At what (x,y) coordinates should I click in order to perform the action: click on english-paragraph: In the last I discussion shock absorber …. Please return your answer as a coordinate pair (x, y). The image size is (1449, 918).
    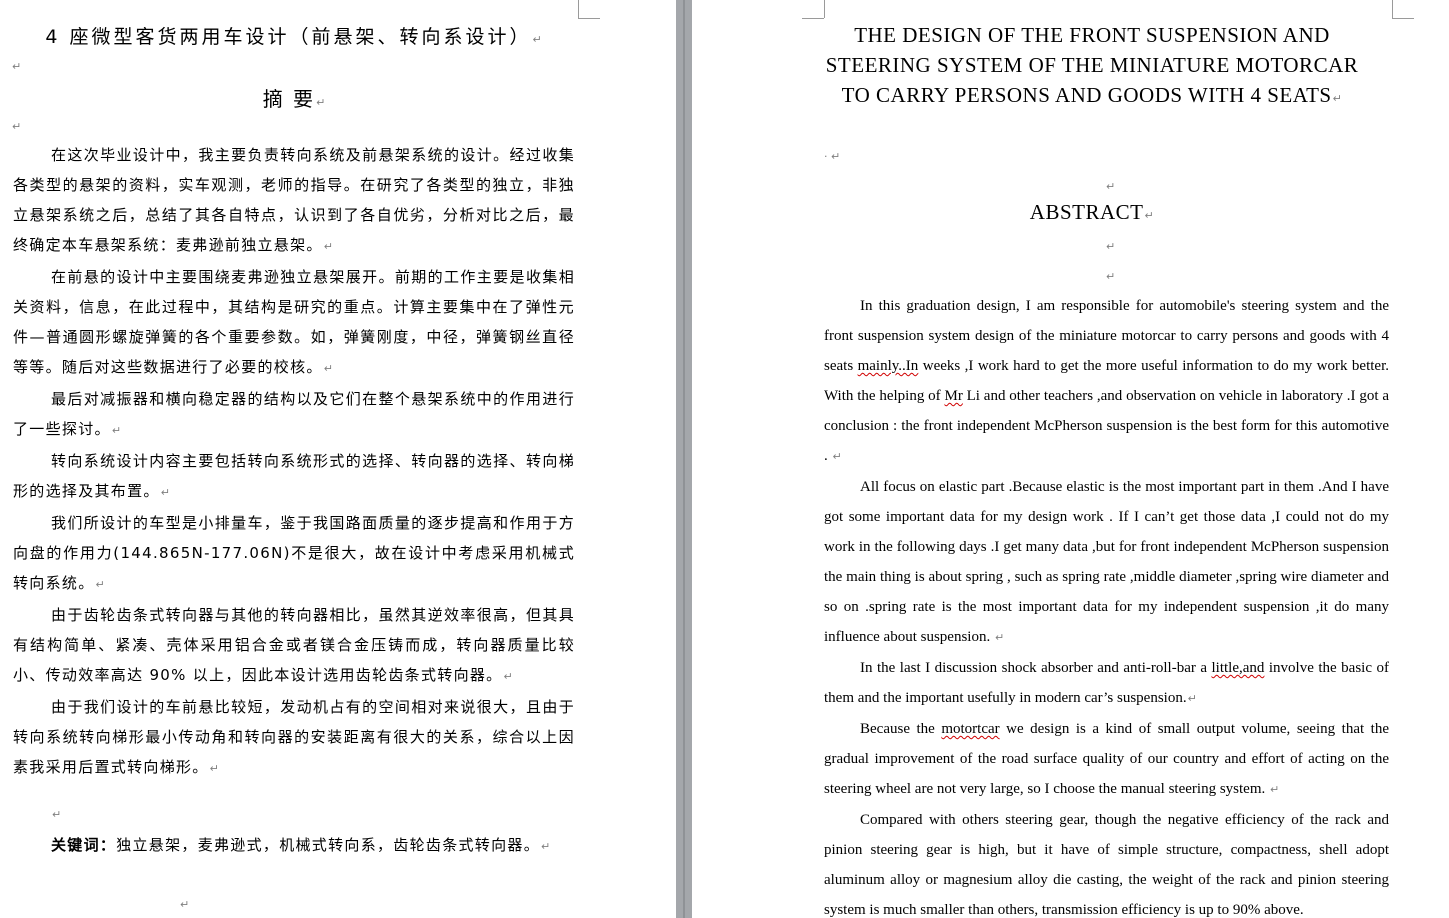
    Looking at the image, I should click on (1106, 683).